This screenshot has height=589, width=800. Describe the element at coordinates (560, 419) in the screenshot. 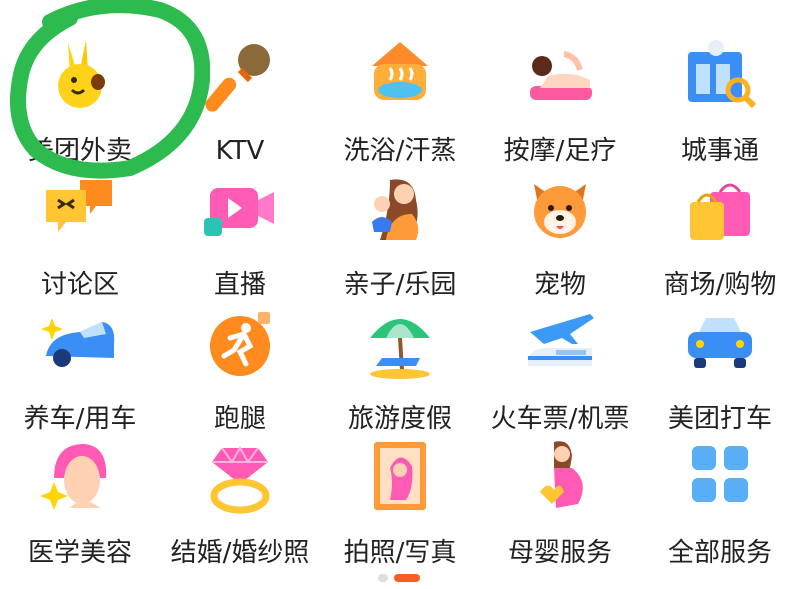

I see `service-label: 火车票/机票` at that location.